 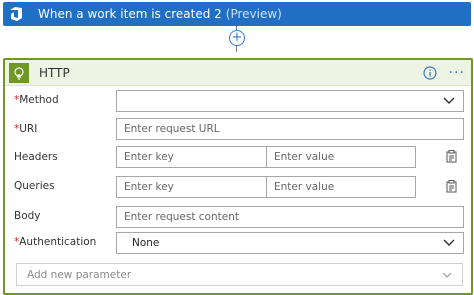 I want to click on uri-label: *URI, so click(x=26, y=129).